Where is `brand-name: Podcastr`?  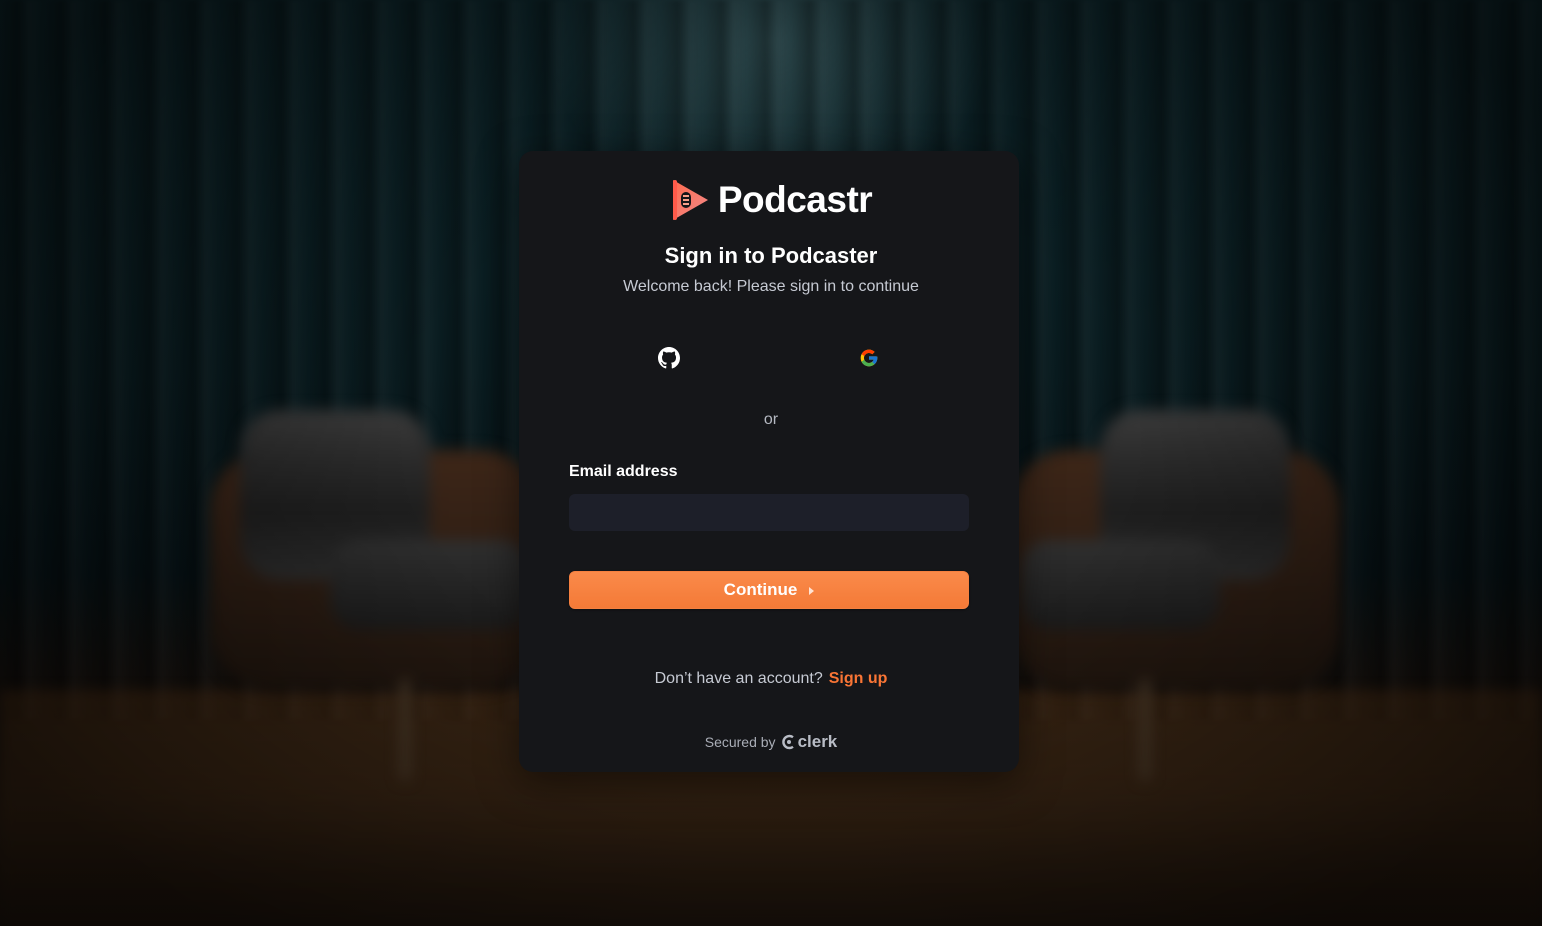
brand-name: Podcastr is located at coordinates (795, 199).